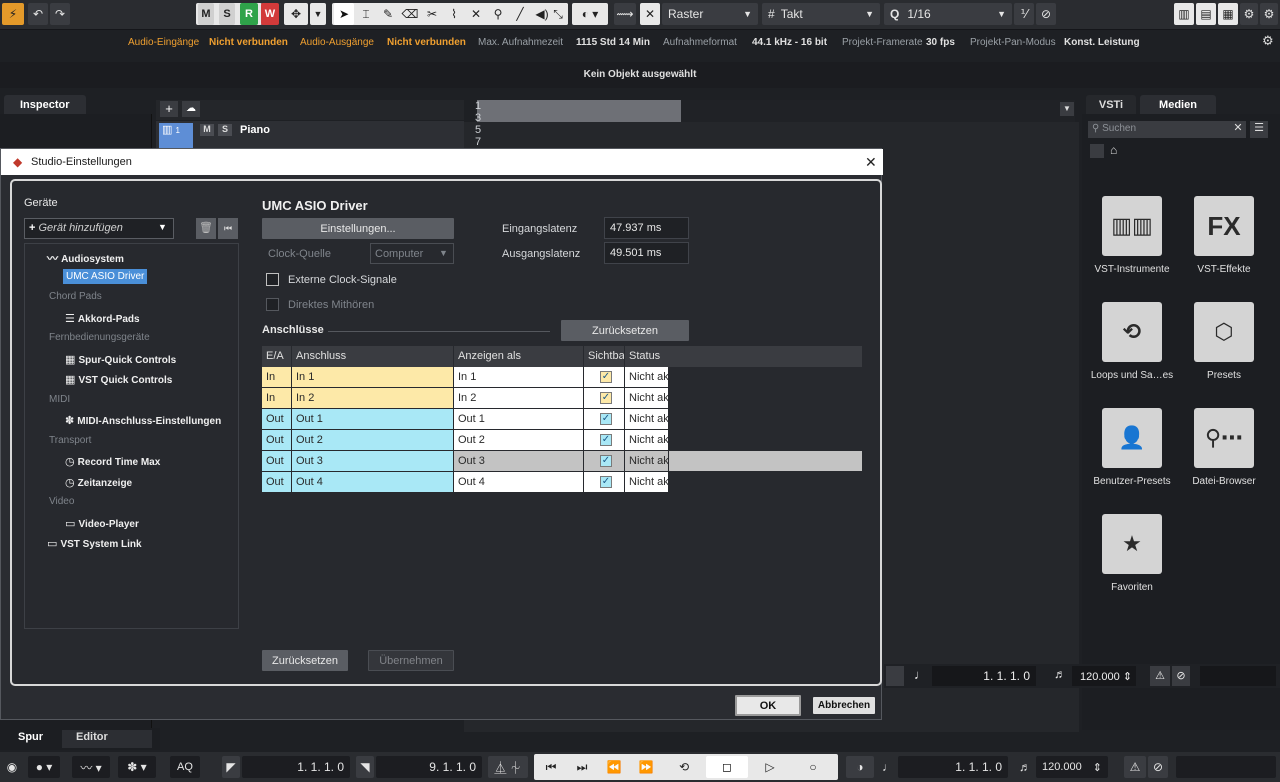 This screenshot has height=782, width=1280. I want to click on device-item: ☰ Akkord-Pads, so click(102, 318).